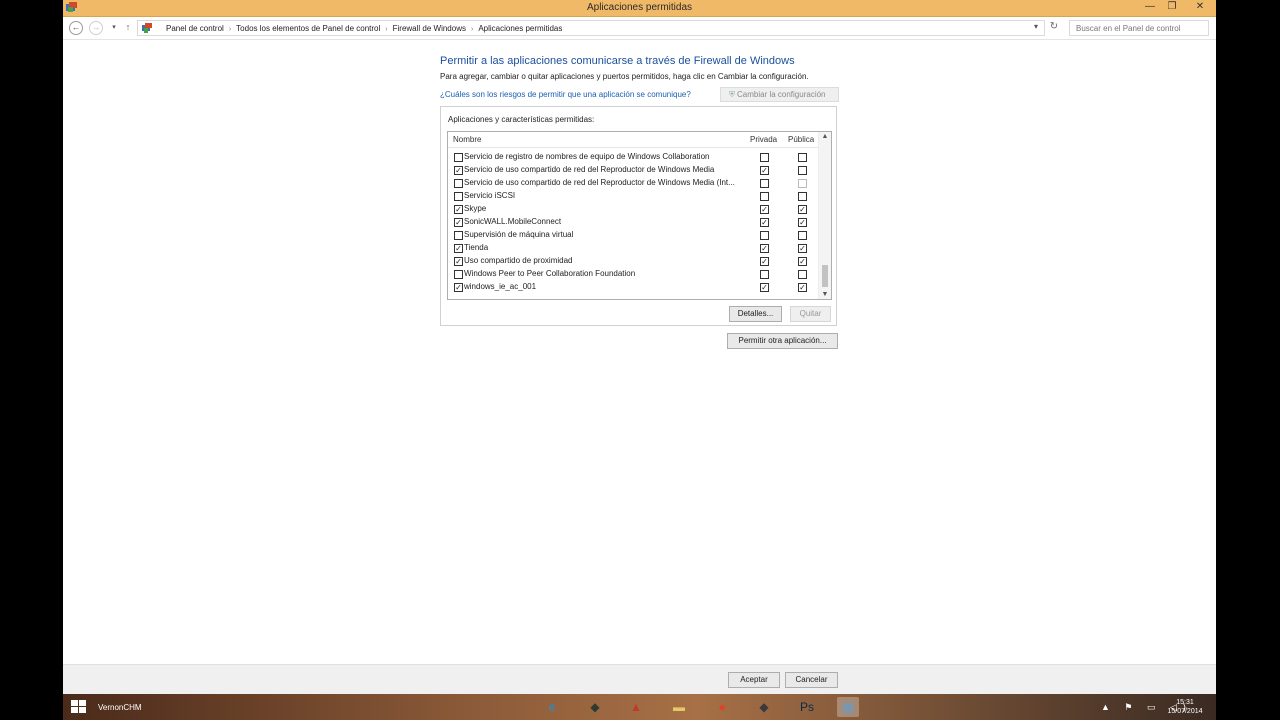 The height and width of the screenshot is (720, 1280). What do you see at coordinates (634, 140) in the screenshot?
I see `list-header: Nombre Privada Pública` at bounding box center [634, 140].